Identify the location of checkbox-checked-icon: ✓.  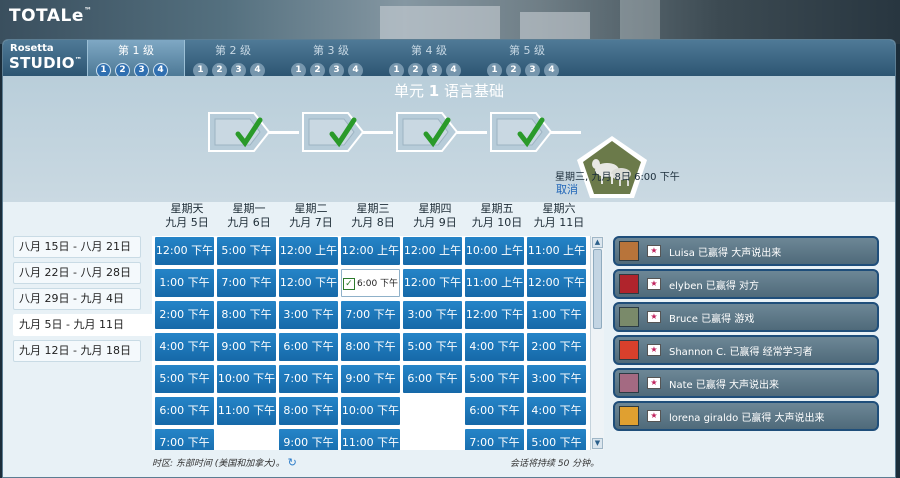
(348, 283).